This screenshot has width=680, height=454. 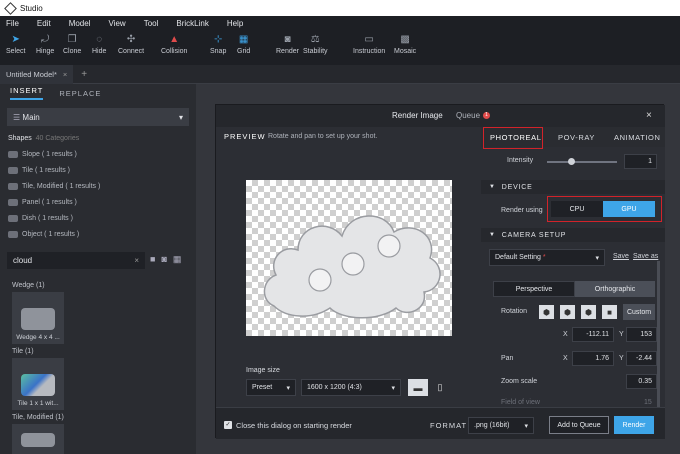 What do you see at coordinates (369, 44) in the screenshot?
I see `instruction-tool: ▭ Instruction` at bounding box center [369, 44].